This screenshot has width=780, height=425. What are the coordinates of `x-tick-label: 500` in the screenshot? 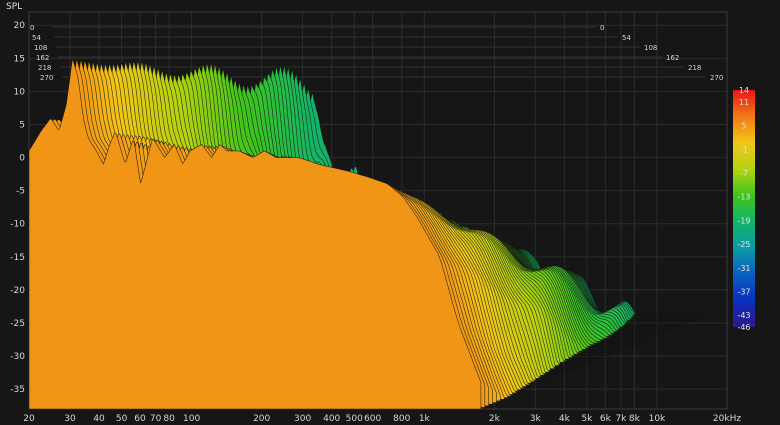 It's located at (354, 419).